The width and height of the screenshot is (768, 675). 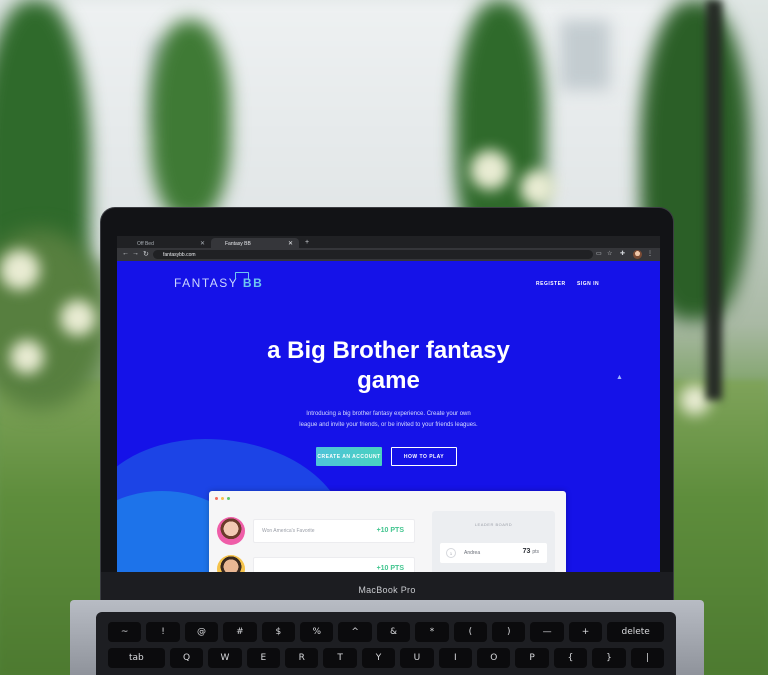 What do you see at coordinates (302, 658) in the screenshot?
I see `key: R` at bounding box center [302, 658].